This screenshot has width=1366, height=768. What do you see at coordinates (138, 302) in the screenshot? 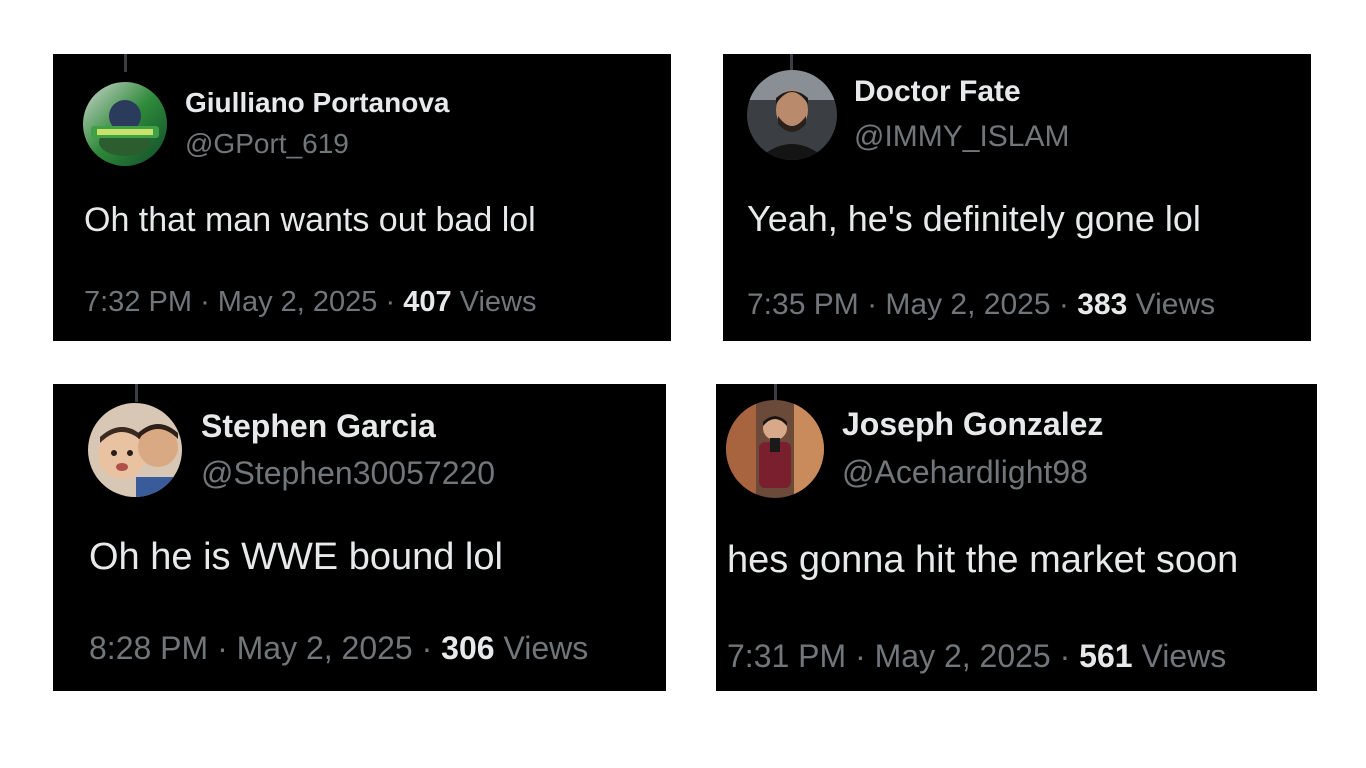
I see `tweet-time: 7:32 PM` at bounding box center [138, 302].